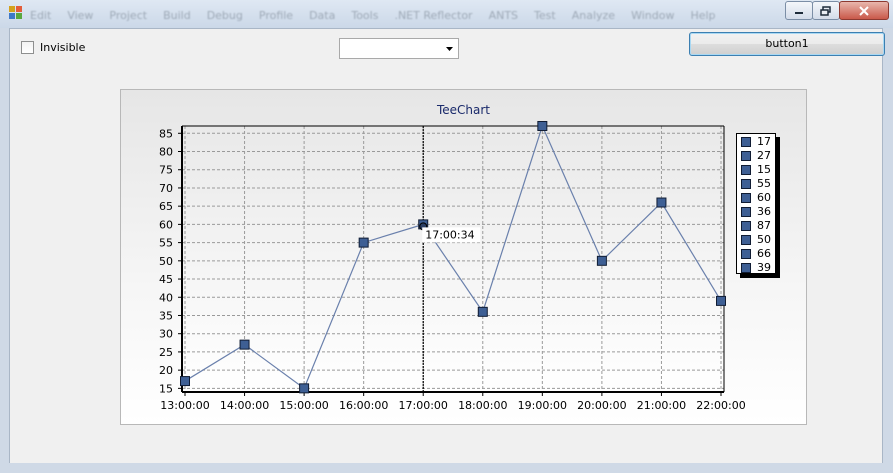 The width and height of the screenshot is (893, 473). What do you see at coordinates (166, 297) in the screenshot?
I see `y-tick-label: 40` at bounding box center [166, 297].